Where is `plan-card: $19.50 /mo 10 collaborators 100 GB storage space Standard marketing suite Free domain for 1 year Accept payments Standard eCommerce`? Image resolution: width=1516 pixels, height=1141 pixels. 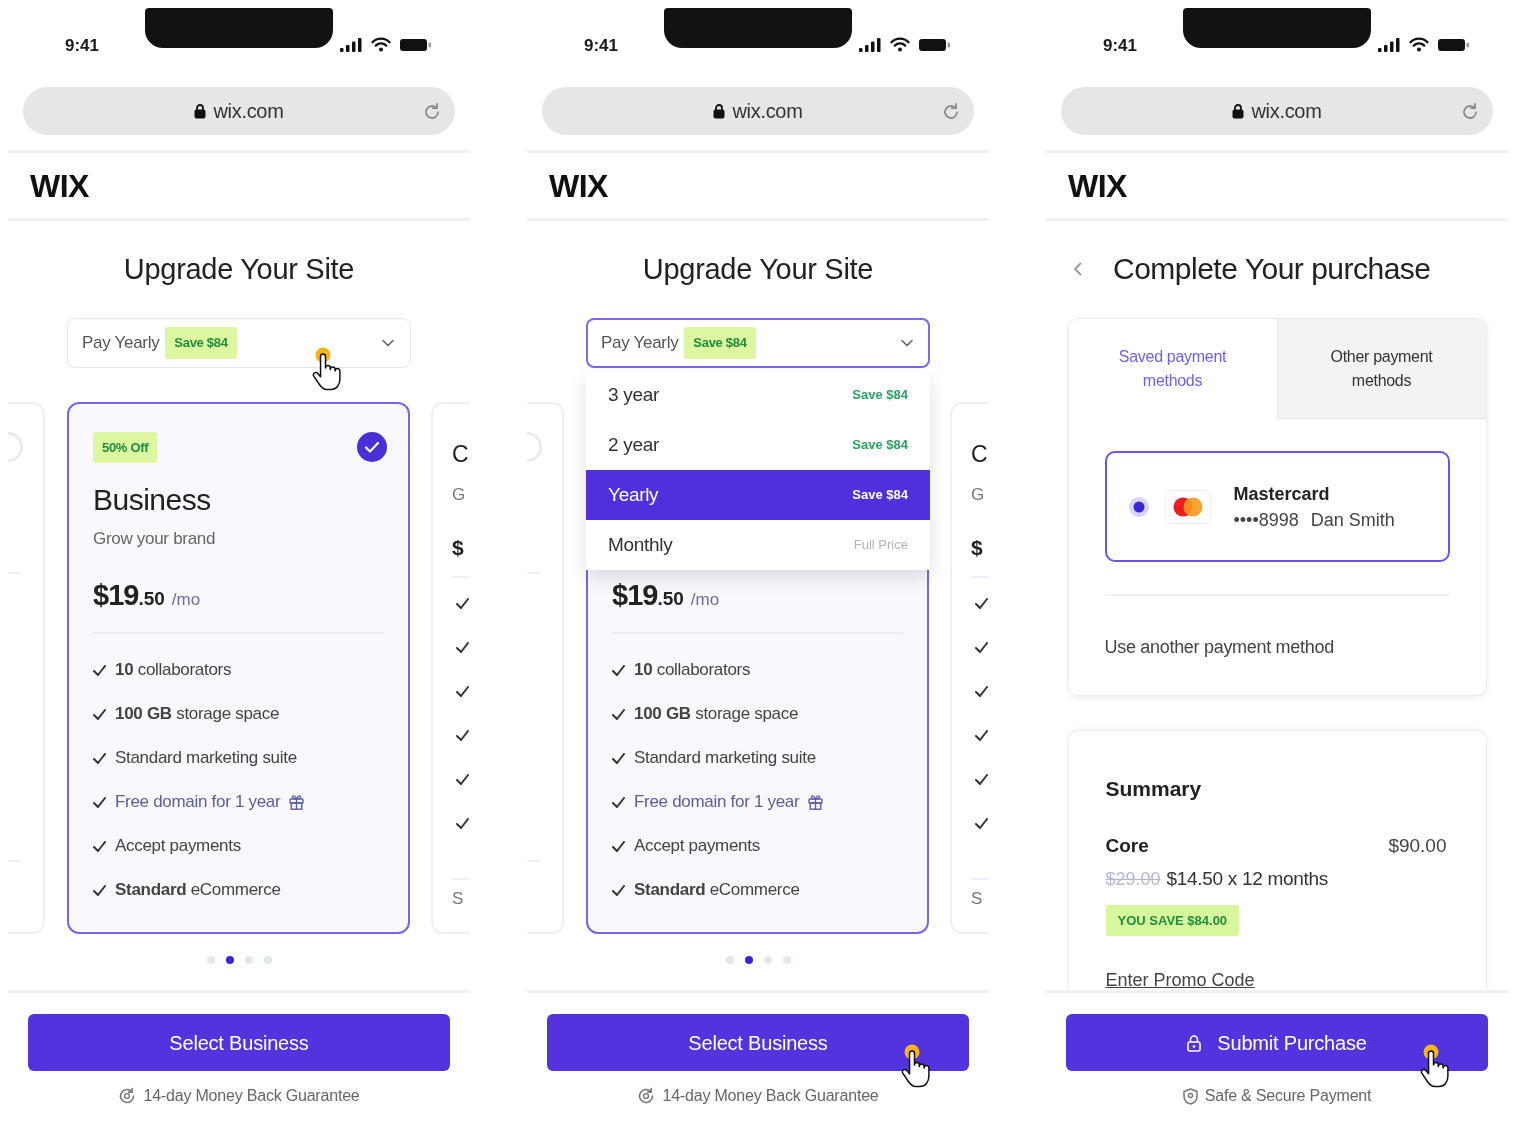 plan-card: $19.50 /mo 10 collaborators 100 GB storage space Standard marketing suite Free domain for 1 year Accept payments Standard eCommerce is located at coordinates (757, 752).